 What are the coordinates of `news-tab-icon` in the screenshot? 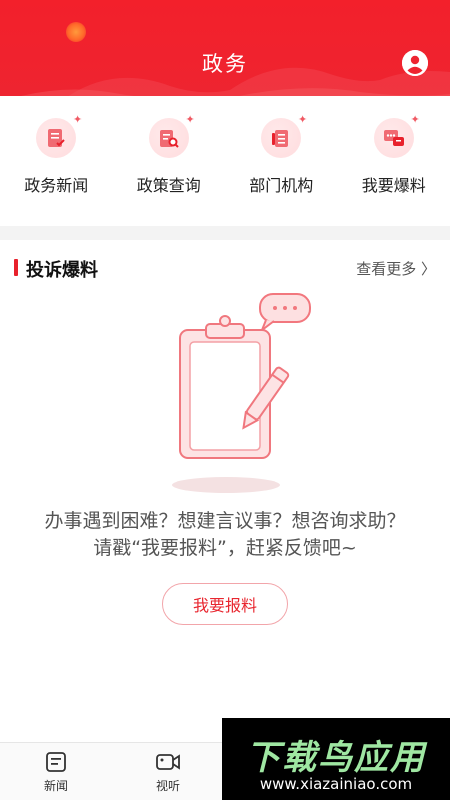 It's located at (56, 762).